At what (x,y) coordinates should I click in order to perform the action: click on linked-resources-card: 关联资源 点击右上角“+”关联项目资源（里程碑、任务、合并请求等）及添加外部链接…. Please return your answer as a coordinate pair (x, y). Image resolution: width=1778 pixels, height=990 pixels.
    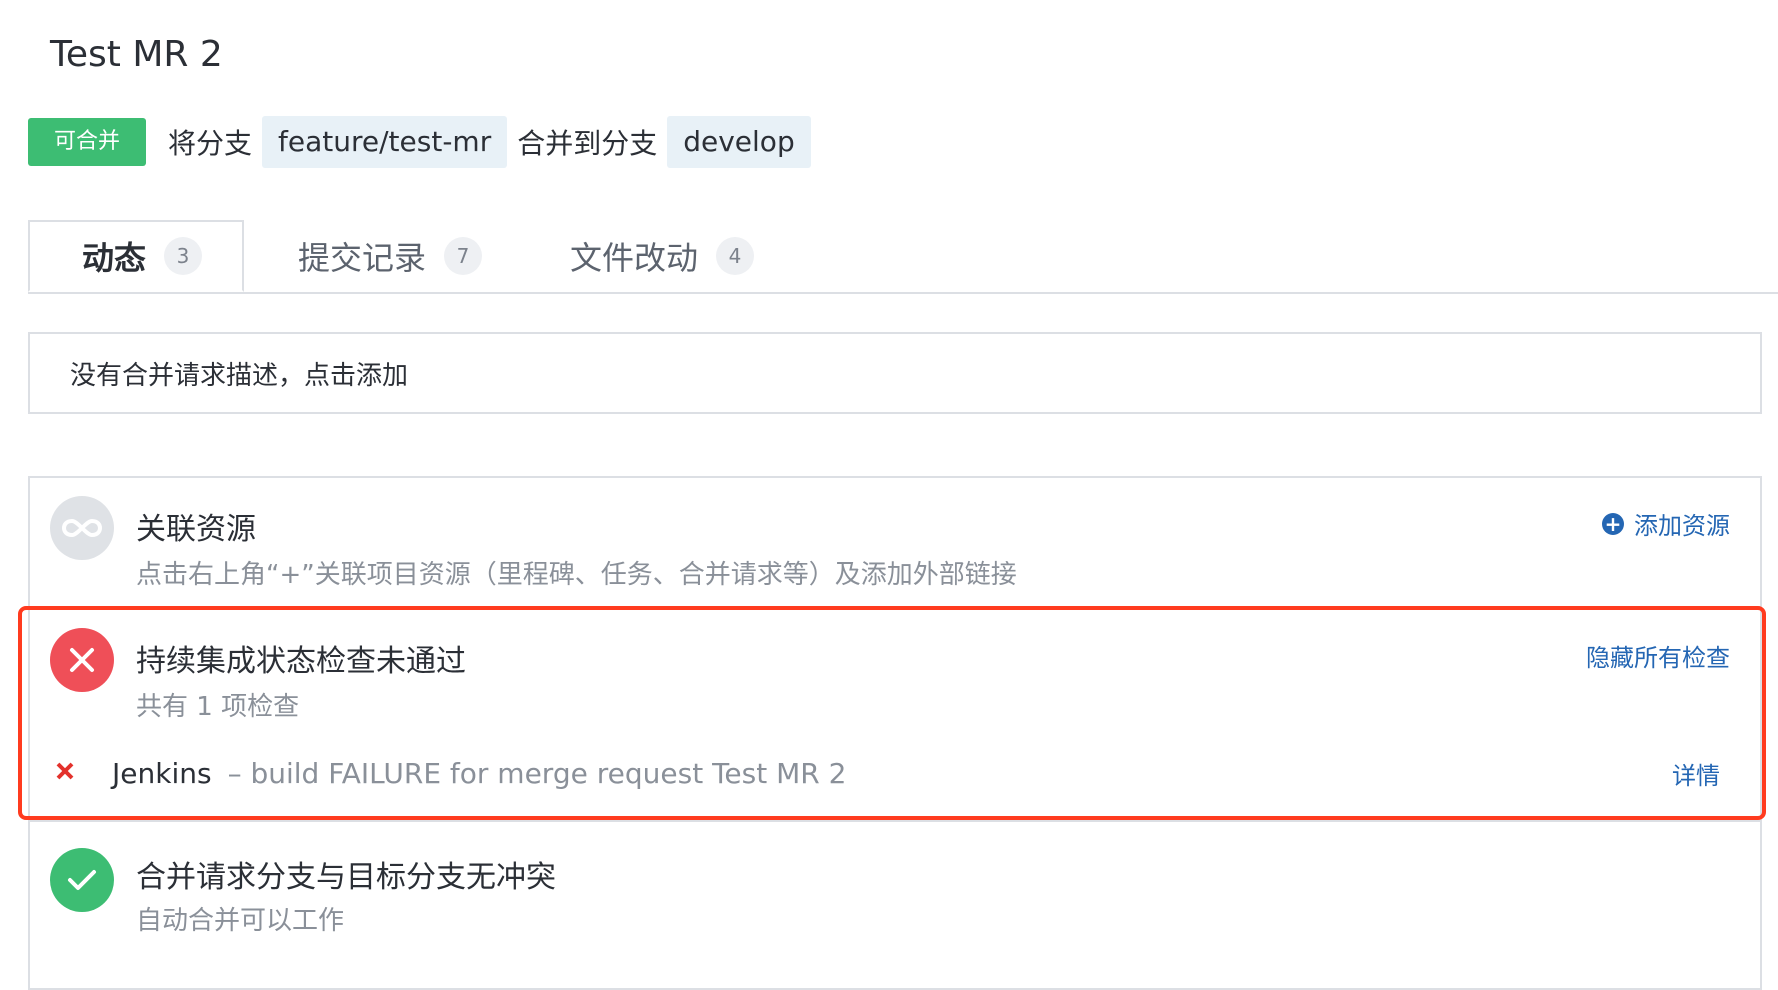
    Looking at the image, I should click on (895, 542).